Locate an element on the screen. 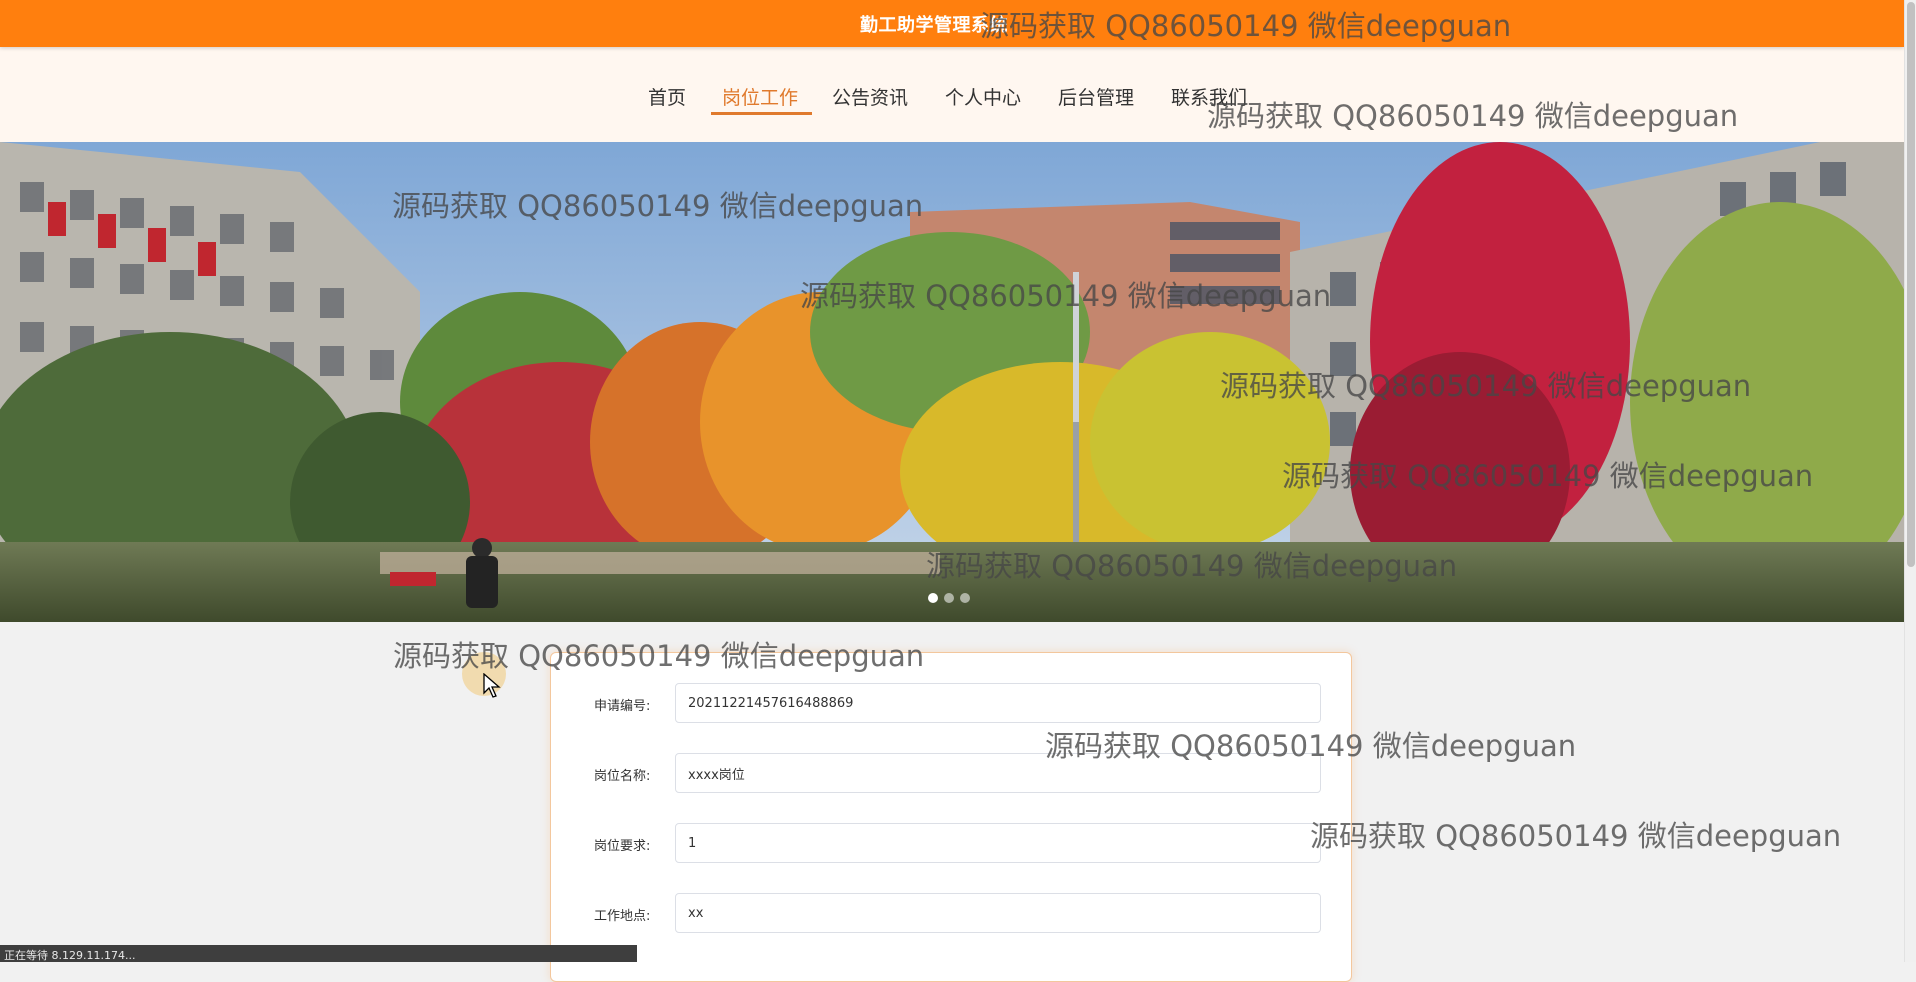 This screenshot has width=1916, height=982. form-row-job-name: 岗位名称: is located at coordinates (951, 773).